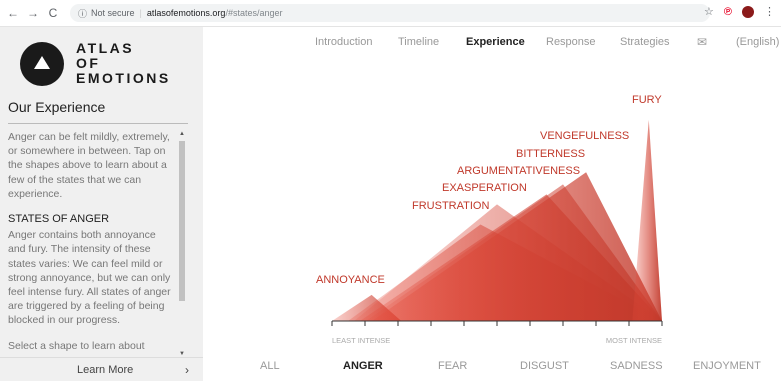 The width and height of the screenshot is (781, 382). Describe the element at coordinates (363, 366) in the screenshot. I see `tab-anger: ANGER` at that location.